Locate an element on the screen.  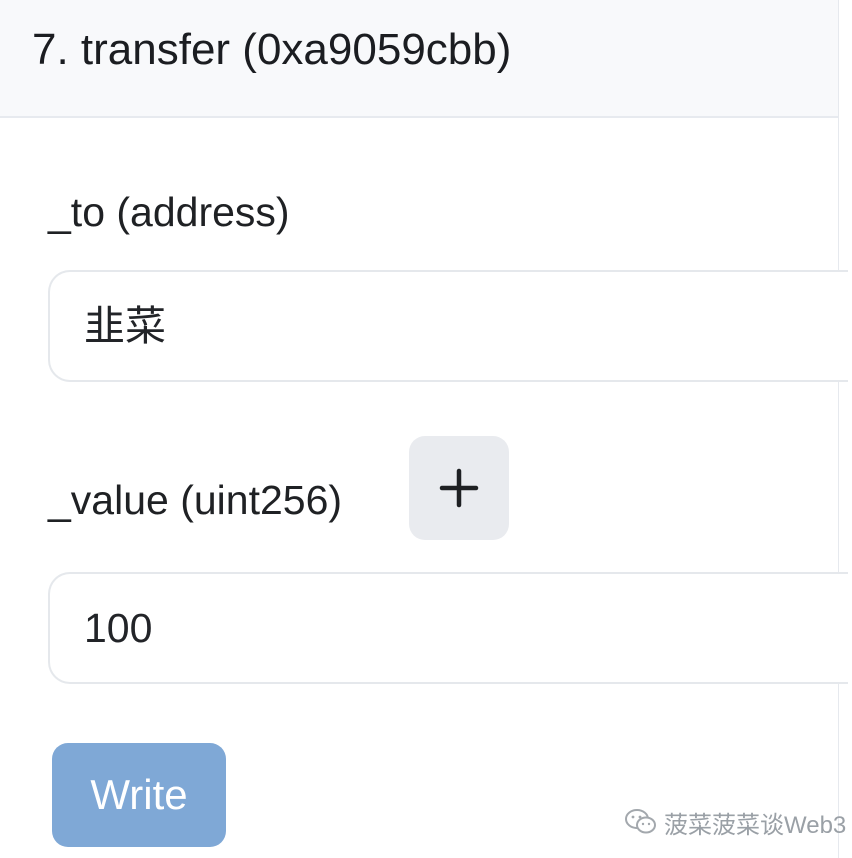
function-card-header: 7. transfer (0xa9059cbb) is located at coordinates (419, 59).